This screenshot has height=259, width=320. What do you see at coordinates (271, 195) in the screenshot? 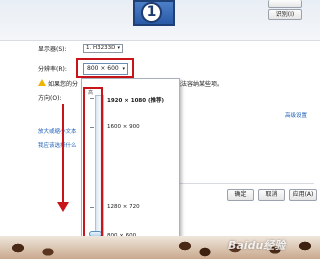
I see `cancel-button: 取消` at bounding box center [271, 195].